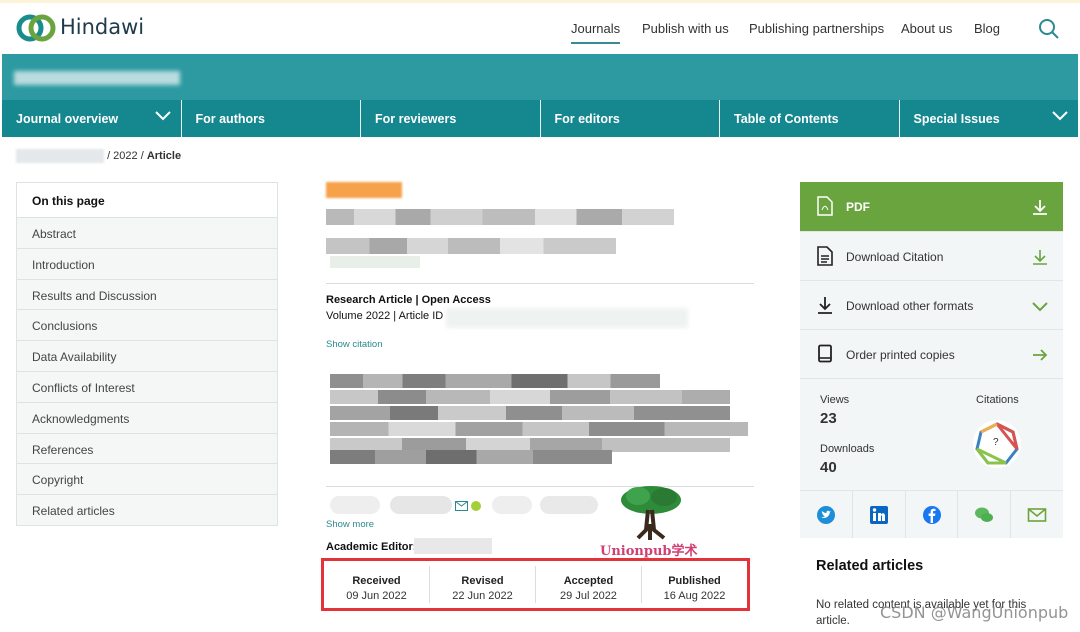 Image resolution: width=1080 pixels, height=632 pixels. Describe the element at coordinates (376, 581) in the screenshot. I see `date-label: Received` at that location.